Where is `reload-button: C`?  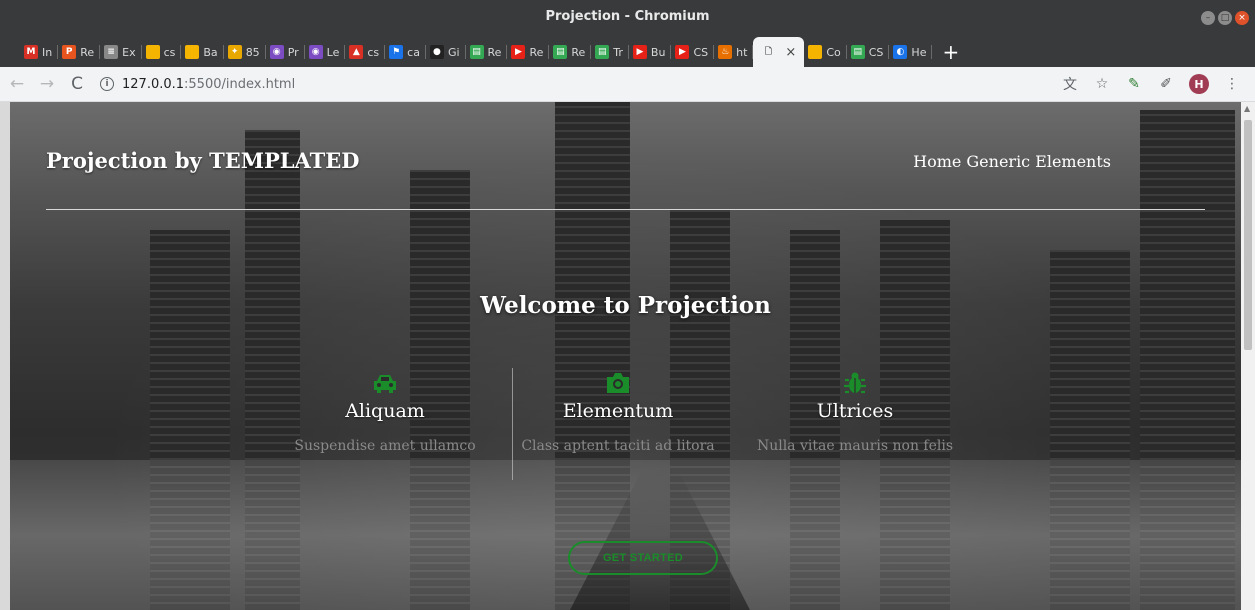
reload-button: C is located at coordinates (77, 84).